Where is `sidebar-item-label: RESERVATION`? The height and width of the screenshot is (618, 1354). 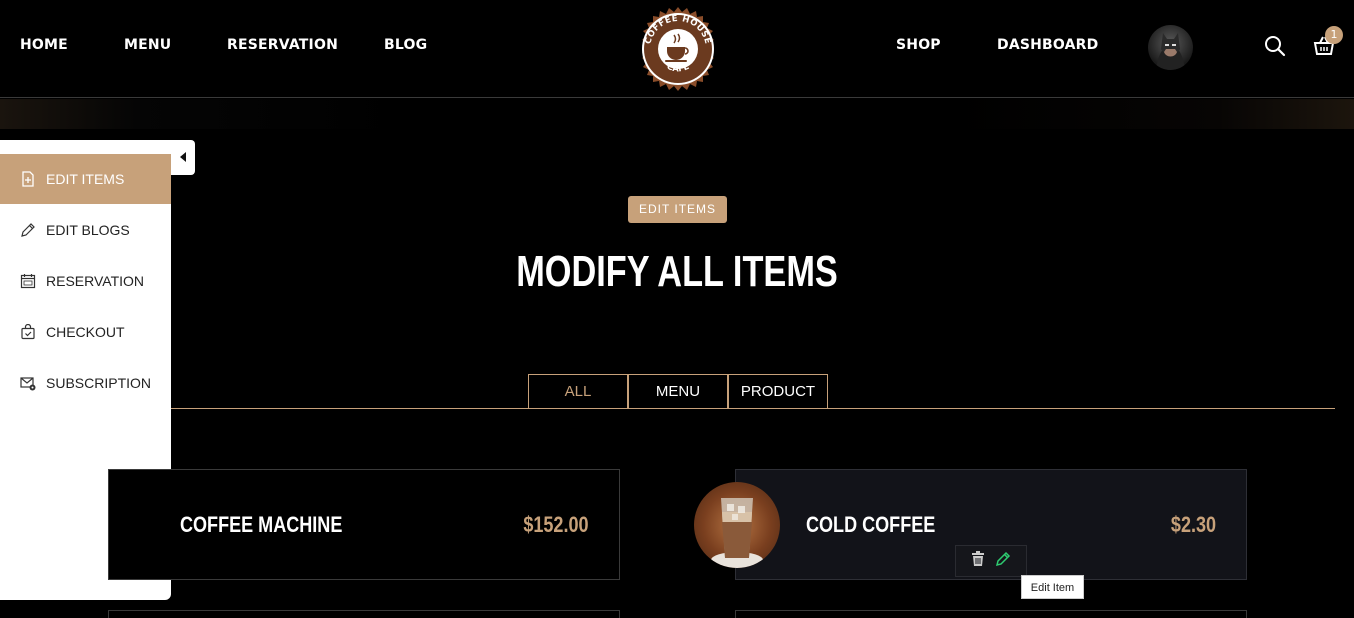 sidebar-item-label: RESERVATION is located at coordinates (95, 281).